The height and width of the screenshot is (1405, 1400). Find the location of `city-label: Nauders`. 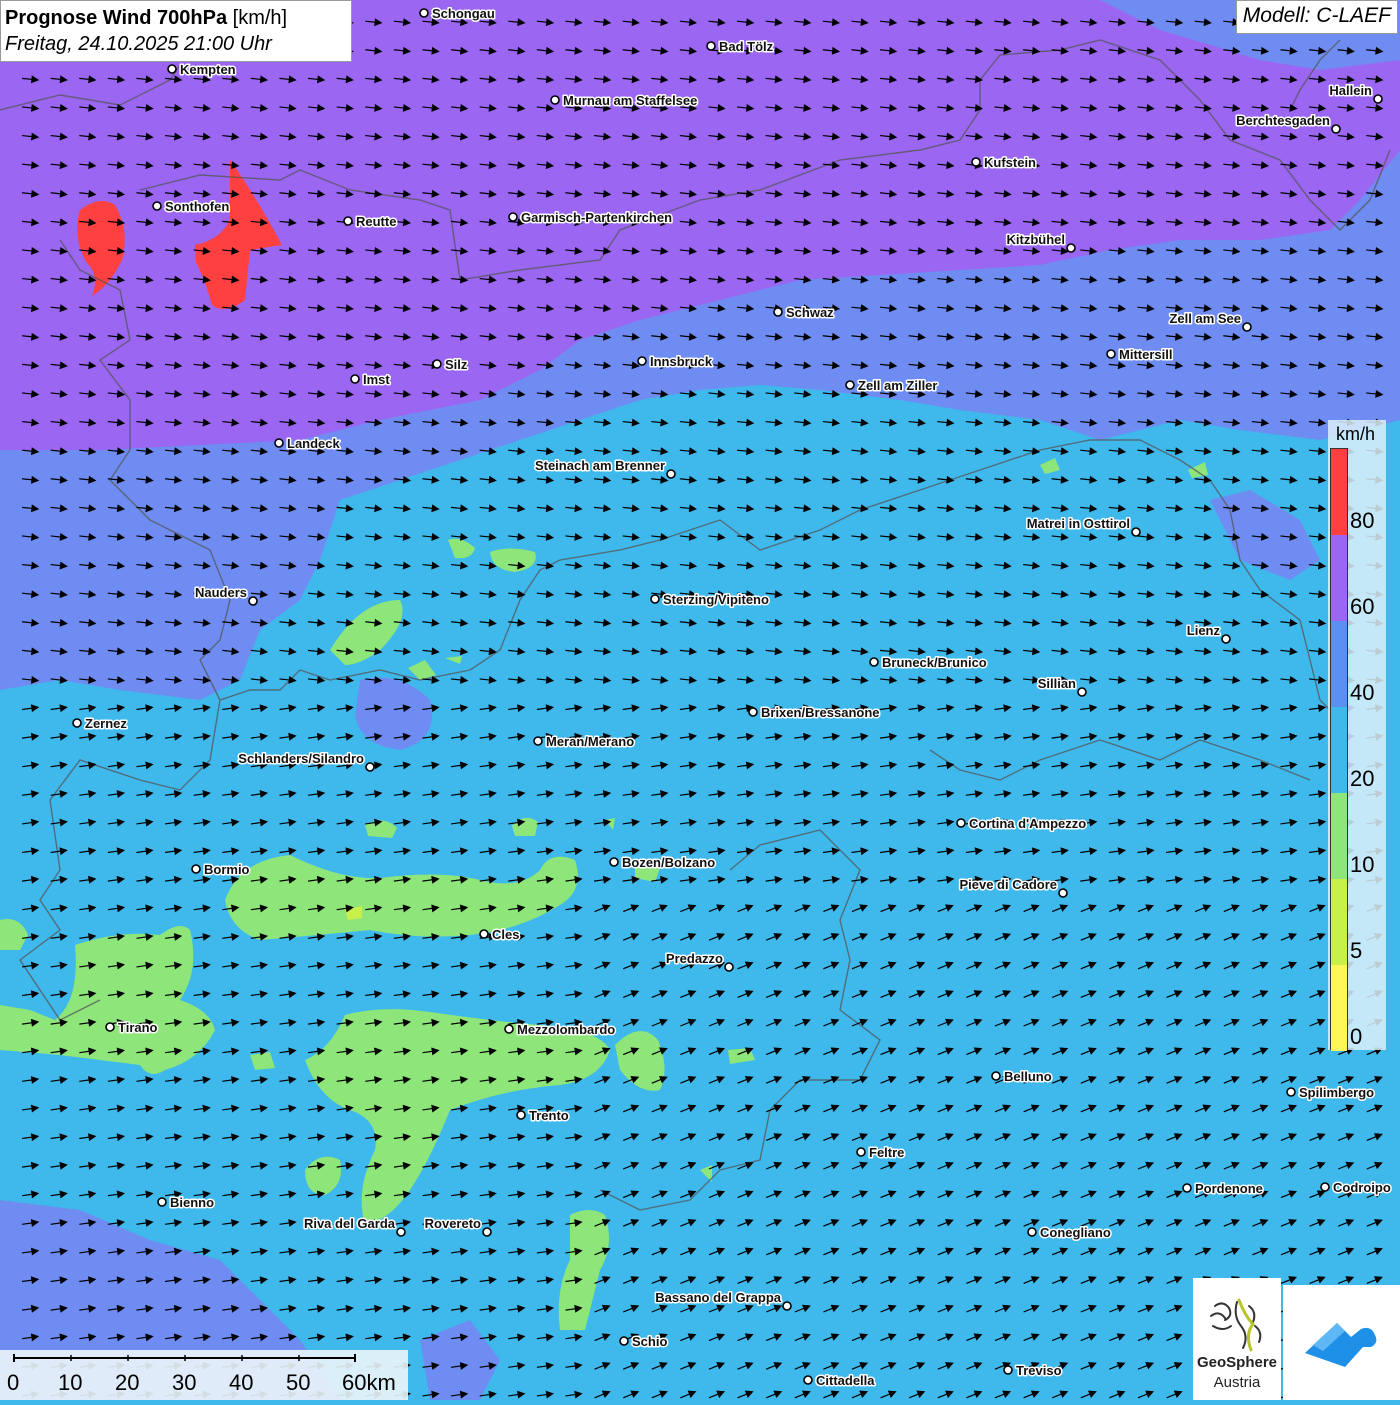

city-label: Nauders is located at coordinates (221, 592).